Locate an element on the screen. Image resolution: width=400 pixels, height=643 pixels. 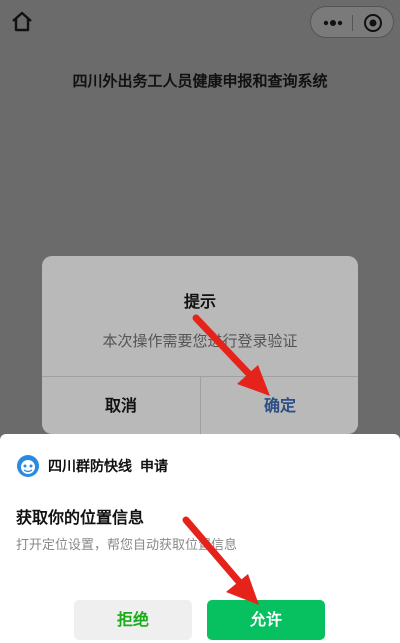
alert-message: 本次操作需要您进行登录验证 is located at coordinates (200, 341).